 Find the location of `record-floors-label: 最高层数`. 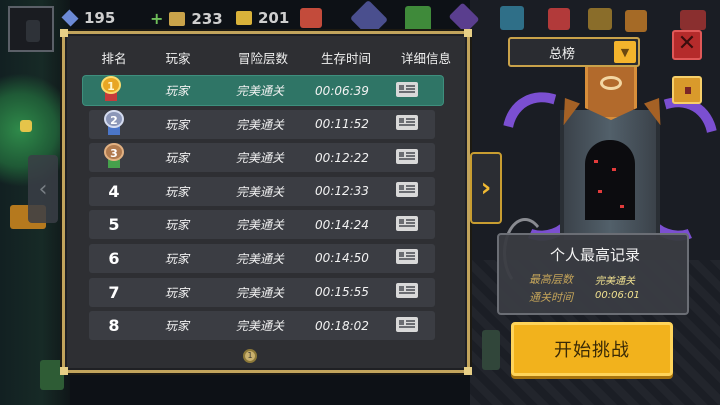

record-floors-label: 最高层数 is located at coordinates (551, 279).